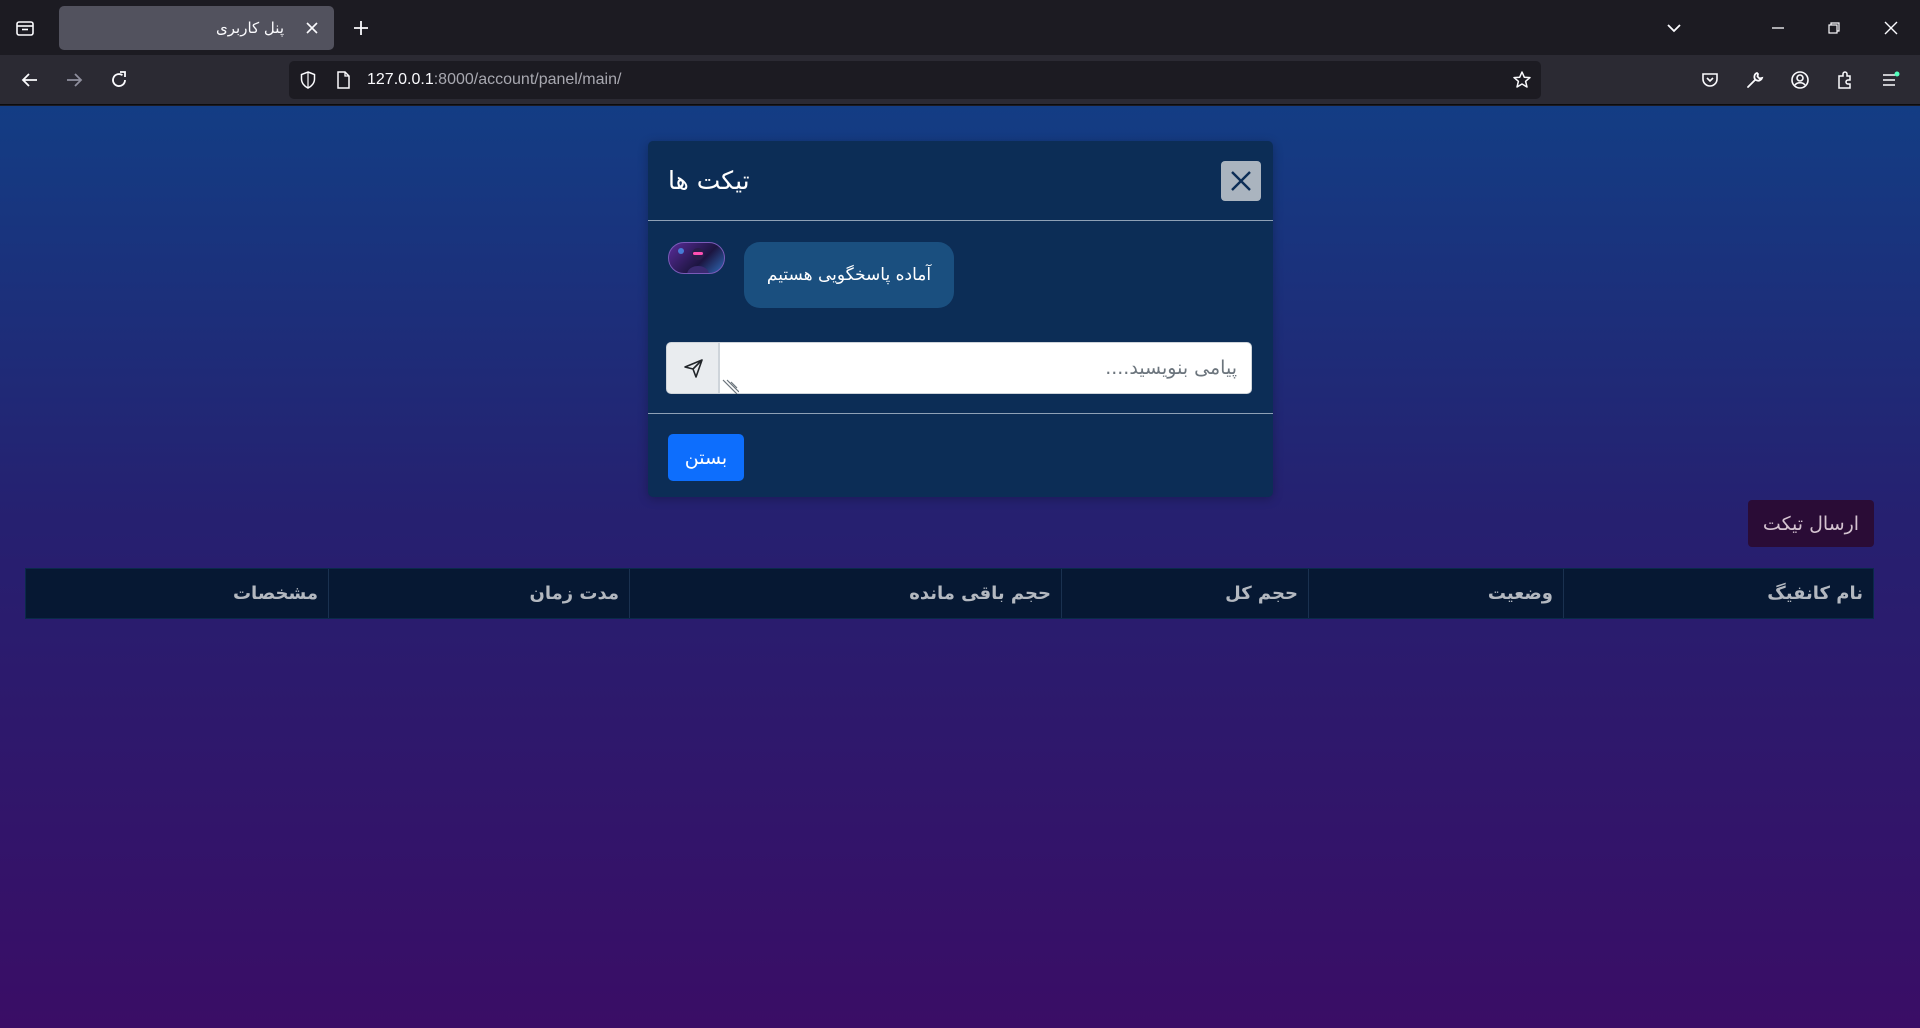  Describe the element at coordinates (527, 79) in the screenshot. I see `url-path: :8000/account/panel/main/` at that location.